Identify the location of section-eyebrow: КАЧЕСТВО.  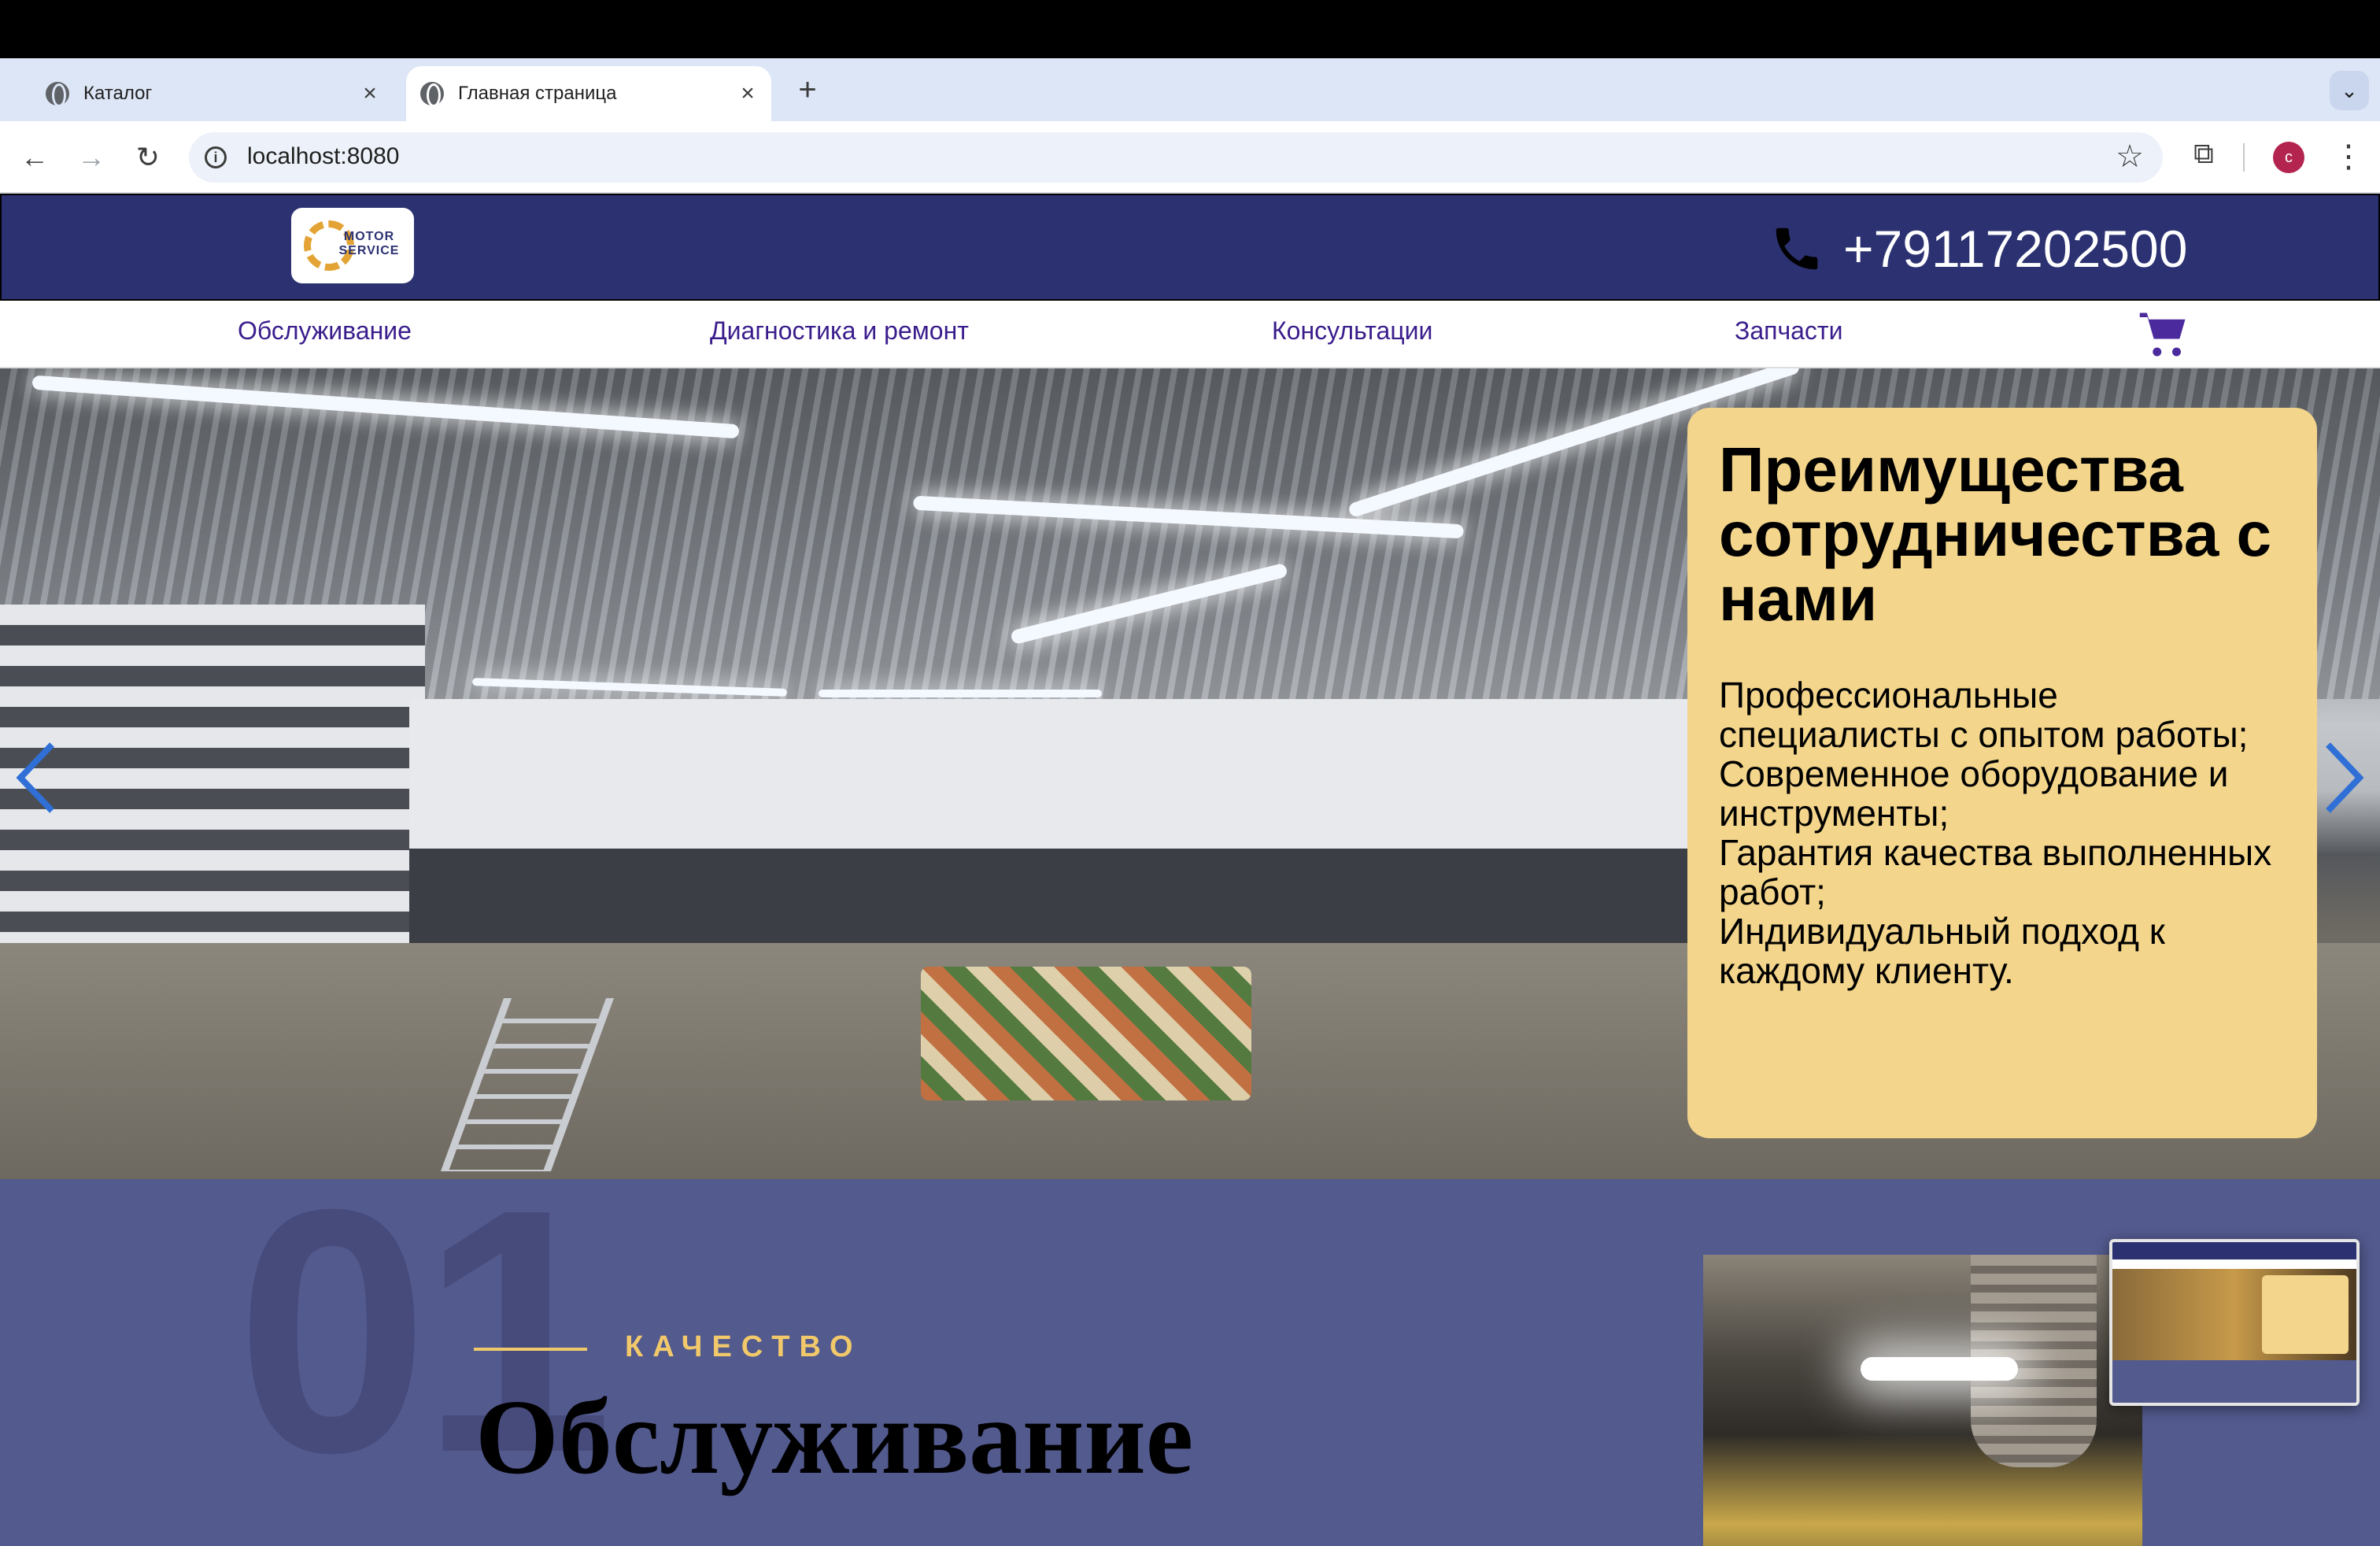
(744, 1346).